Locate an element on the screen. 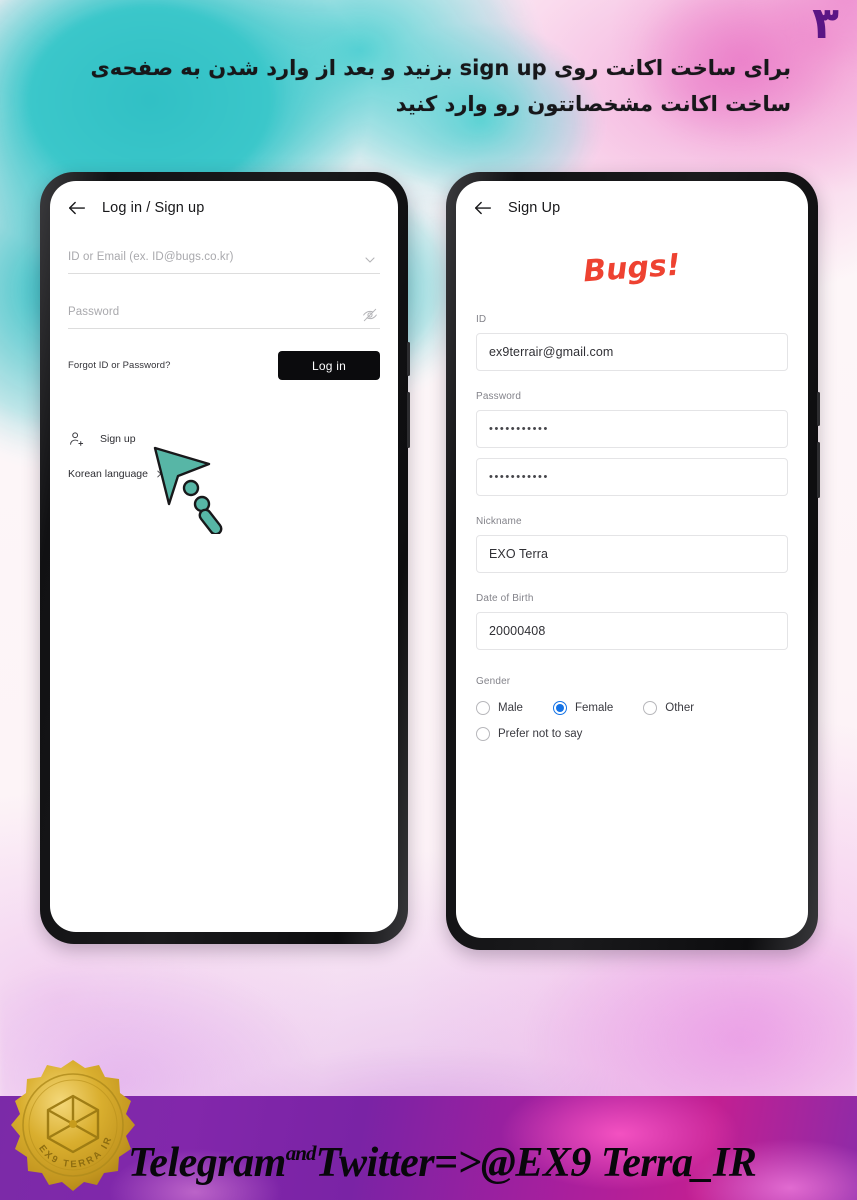  password-confirm-field-value: ••••••••••• is located at coordinates (519, 477).